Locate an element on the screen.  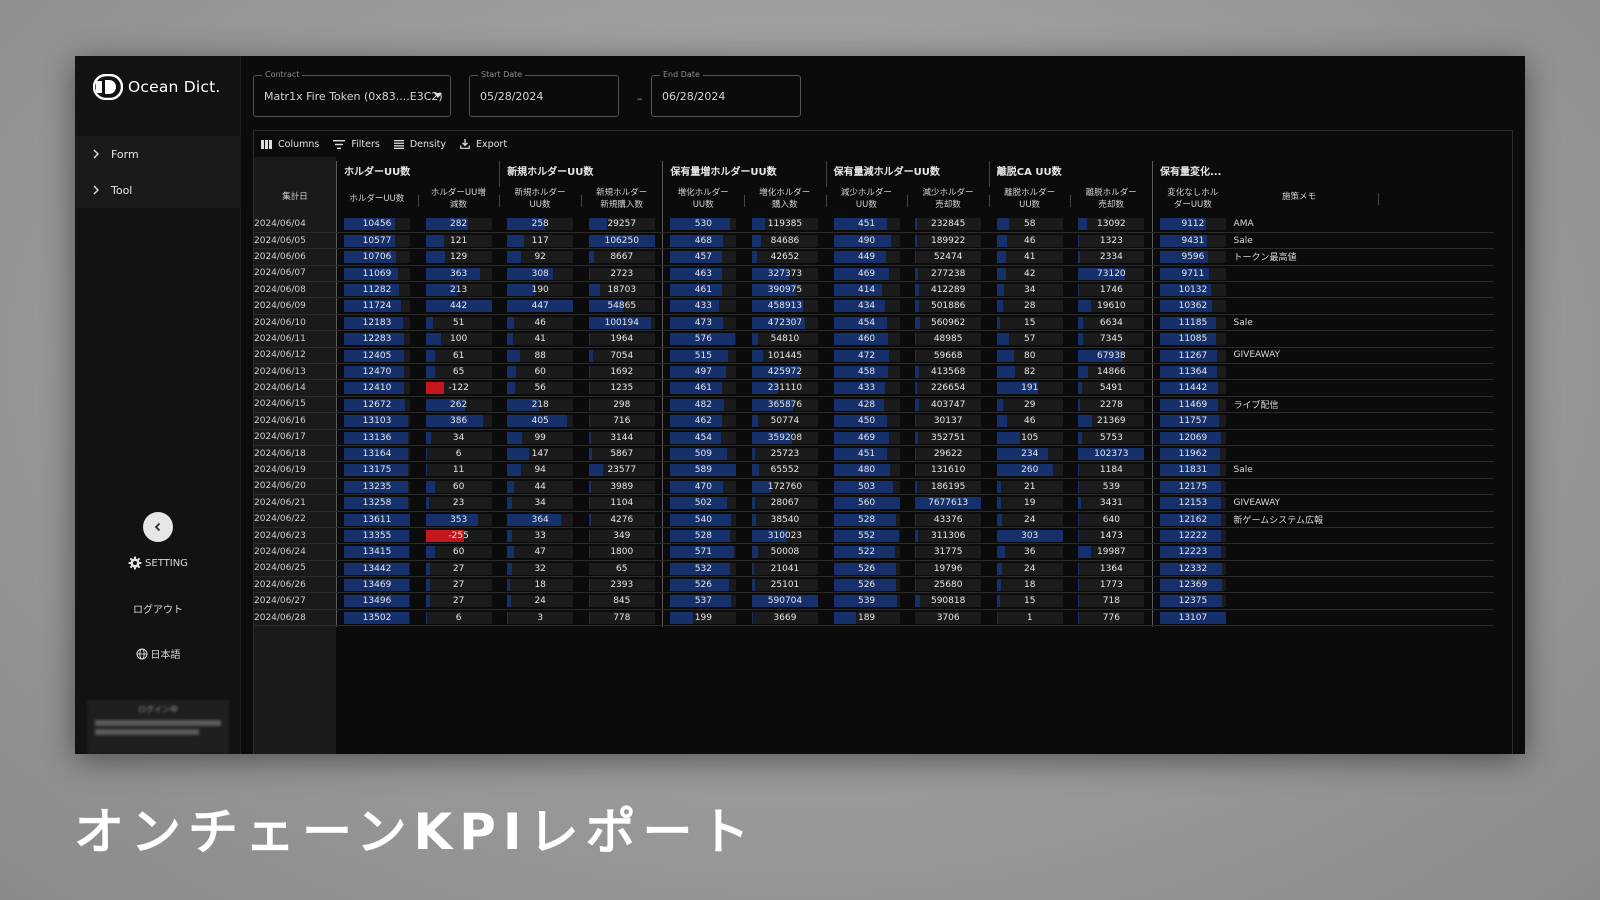
logout-link: ログアウト is located at coordinates (158, 608).